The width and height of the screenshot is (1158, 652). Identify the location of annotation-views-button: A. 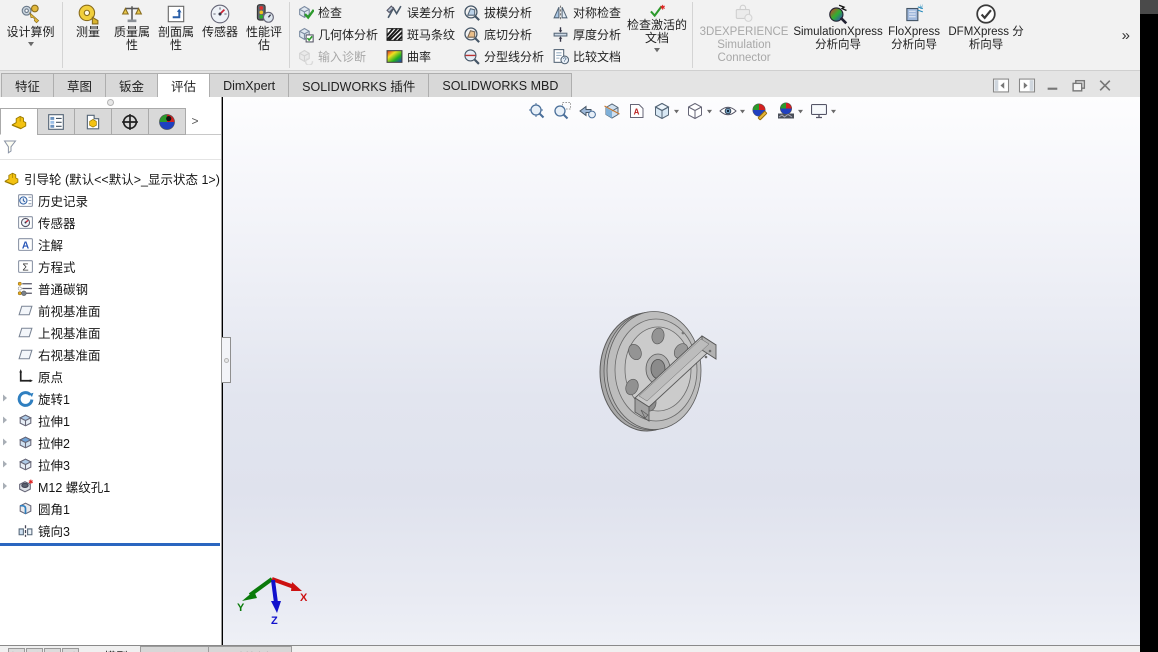
(637, 111).